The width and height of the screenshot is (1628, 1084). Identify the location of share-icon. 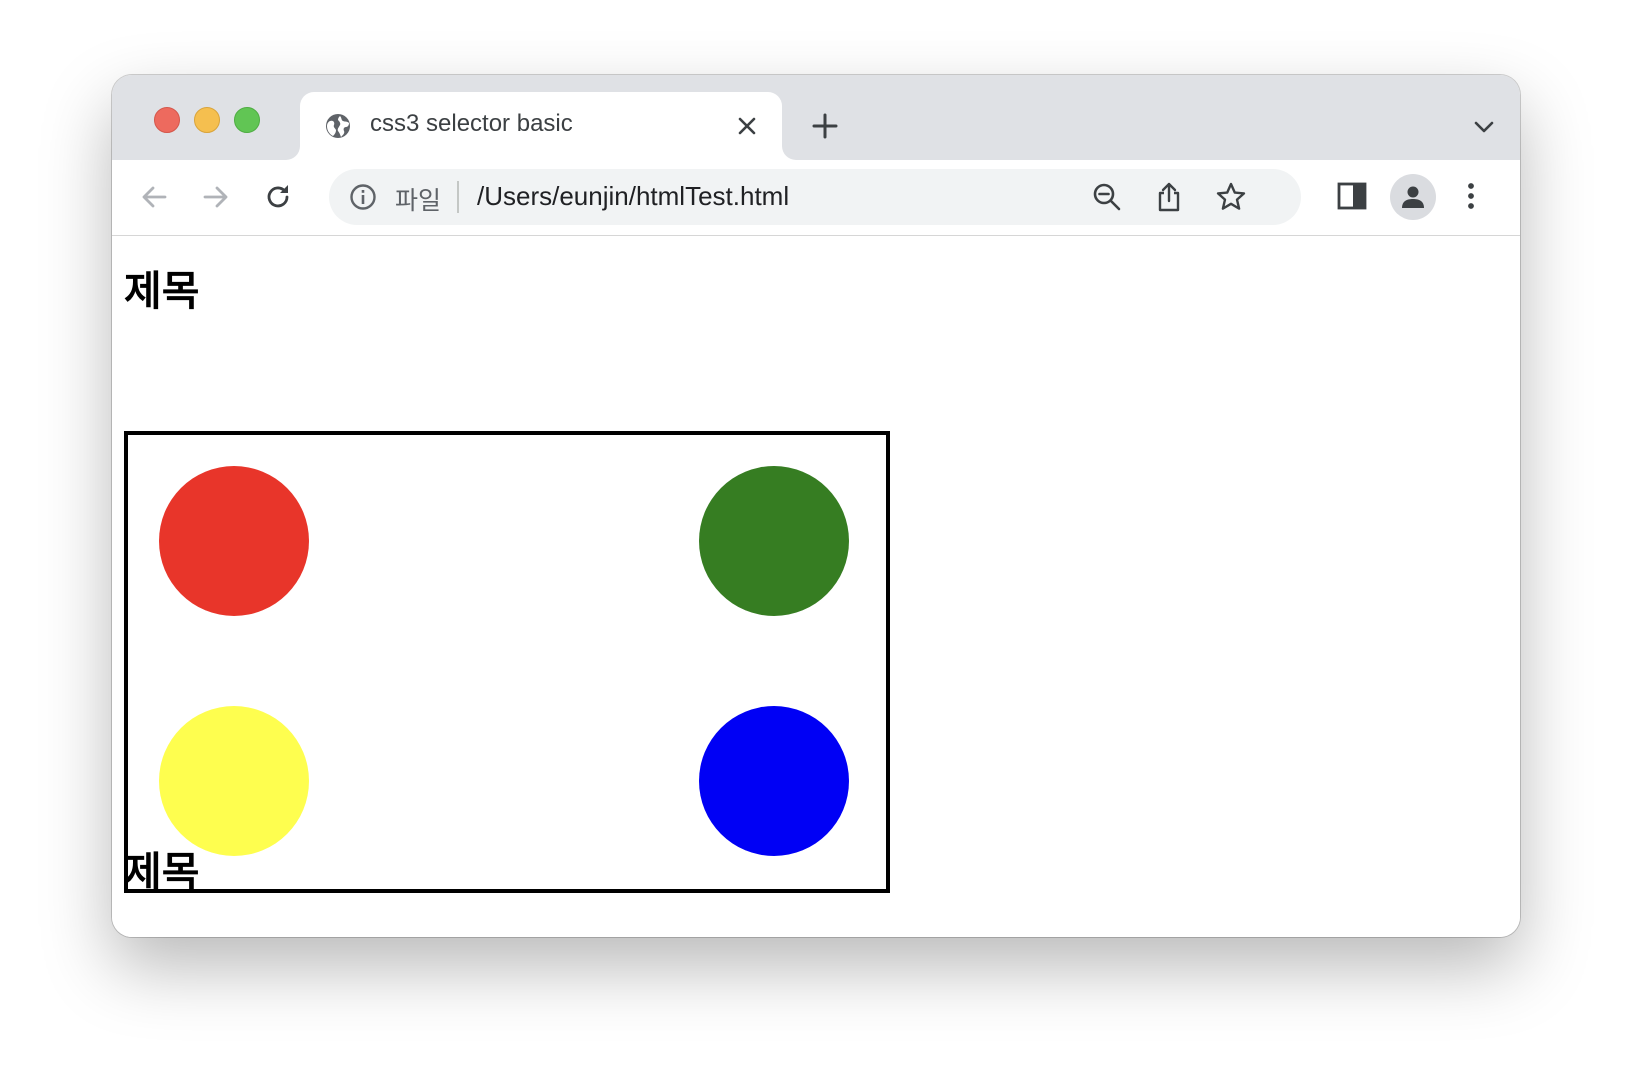
(1169, 197).